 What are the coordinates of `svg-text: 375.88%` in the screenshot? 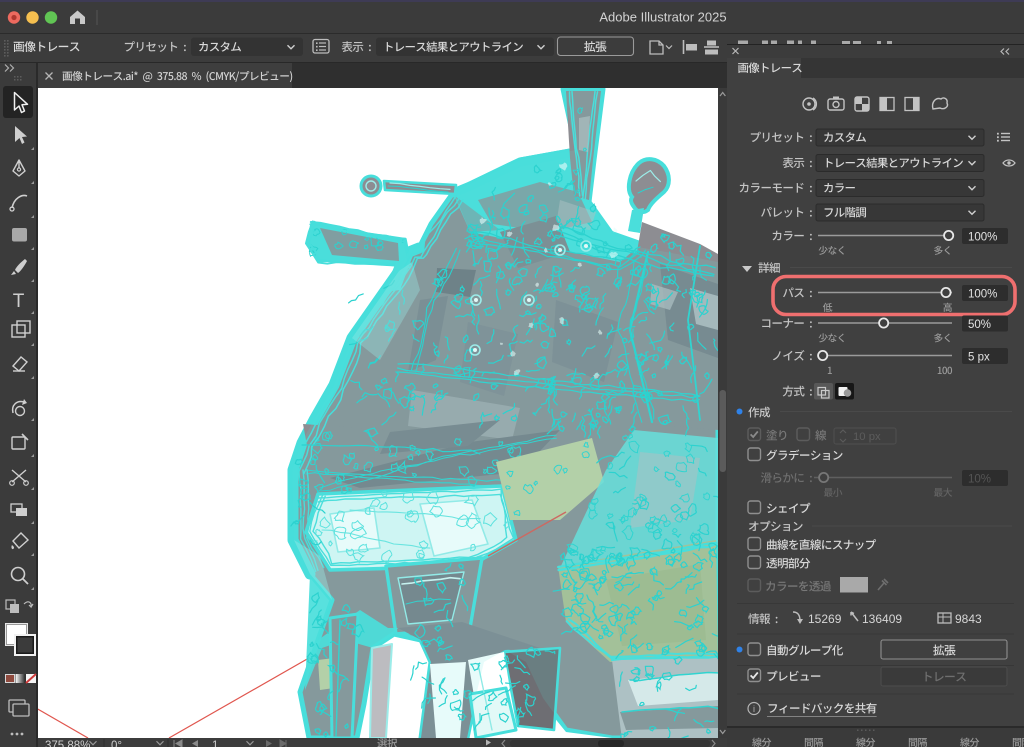 It's located at (67, 743).